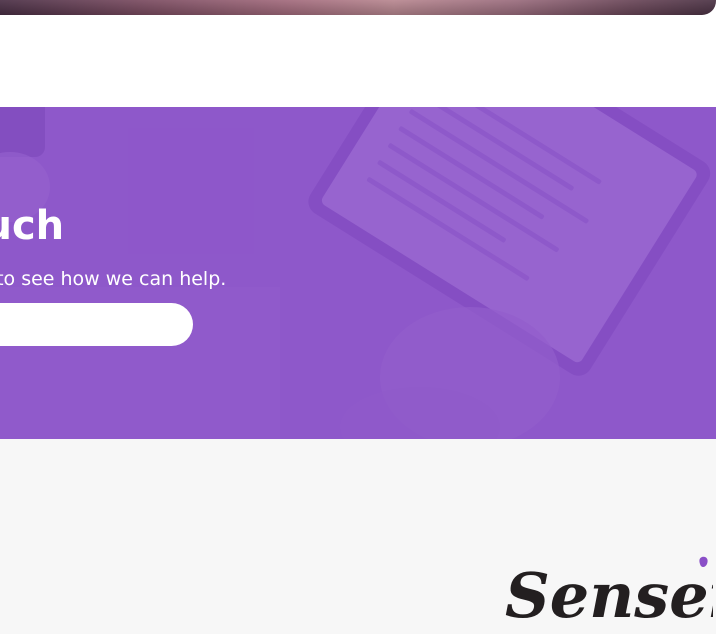 This screenshot has width=716, height=634. Describe the element at coordinates (358, 7) in the screenshot. I see `hero-image-bottom-edge` at that location.